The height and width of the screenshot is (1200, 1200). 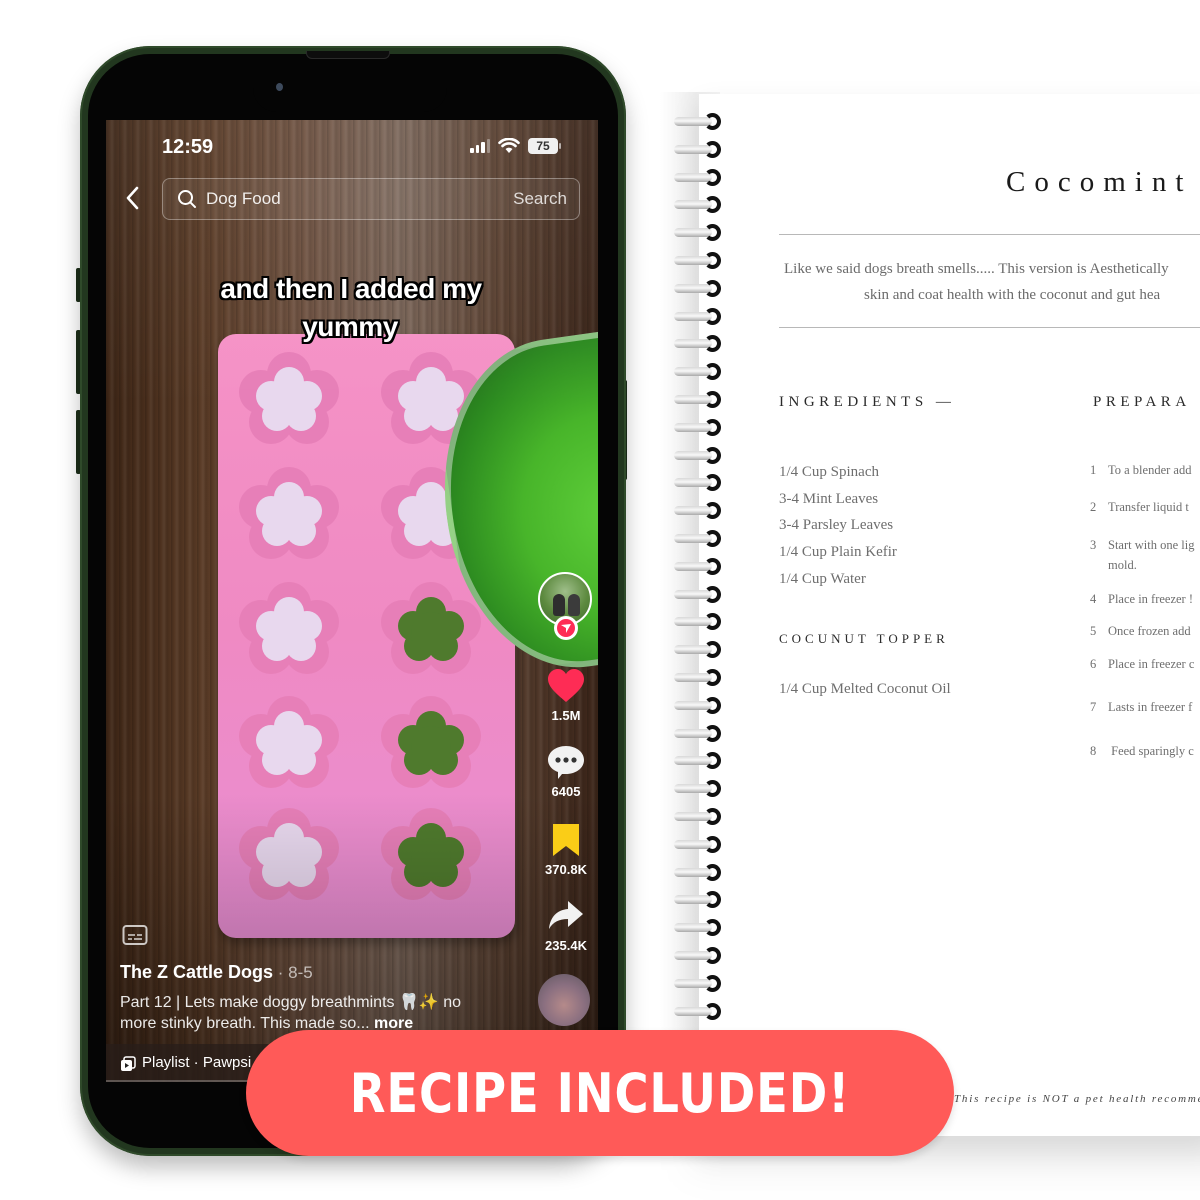 I want to click on step-number: 8, so click(x=1093, y=751).